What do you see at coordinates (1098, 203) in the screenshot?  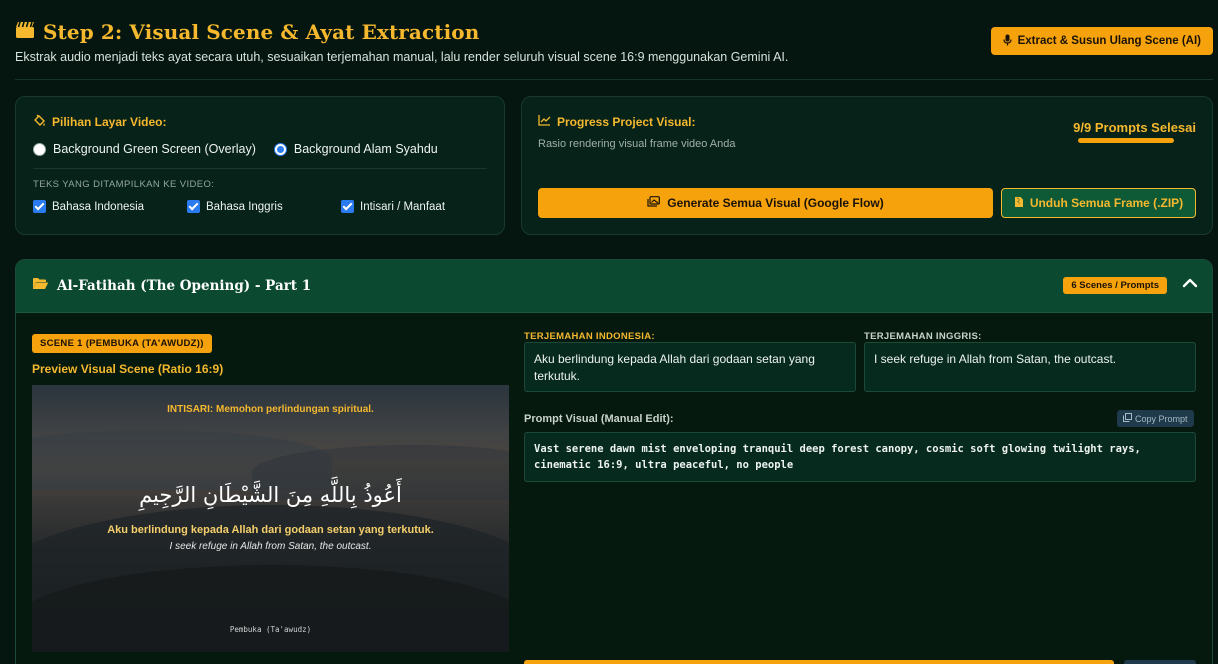 I see `download-zip-button: Unduh Semua Frame (.ZIP)` at bounding box center [1098, 203].